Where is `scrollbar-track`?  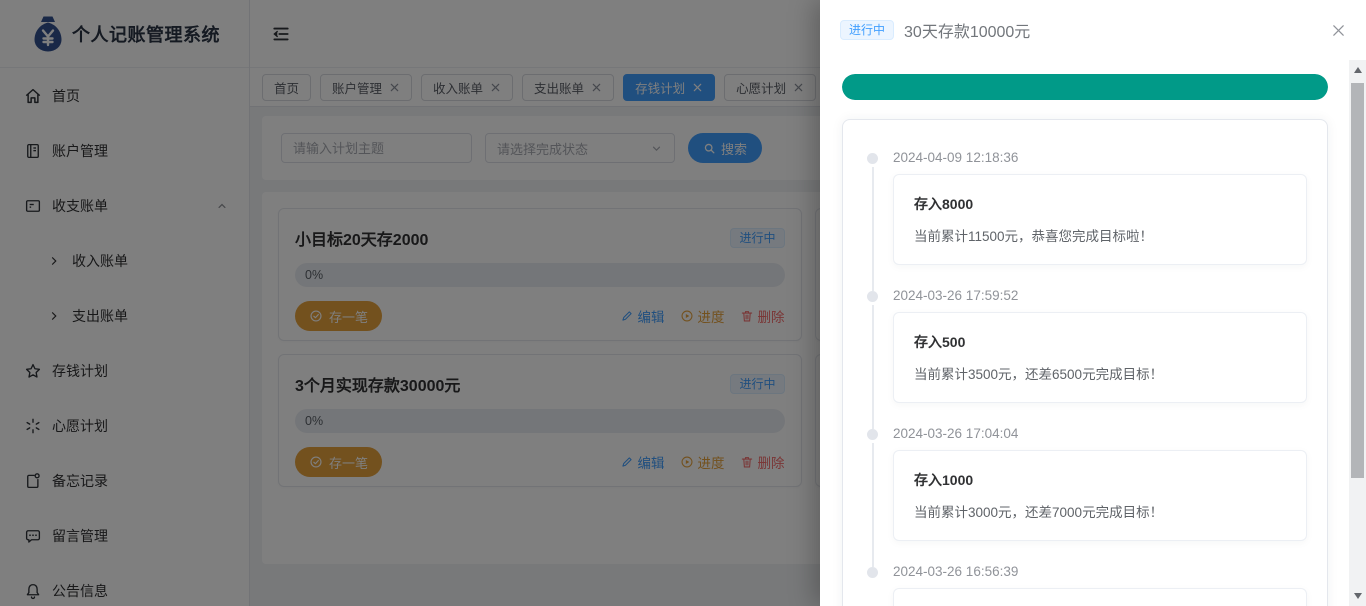 scrollbar-track is located at coordinates (1357, 333).